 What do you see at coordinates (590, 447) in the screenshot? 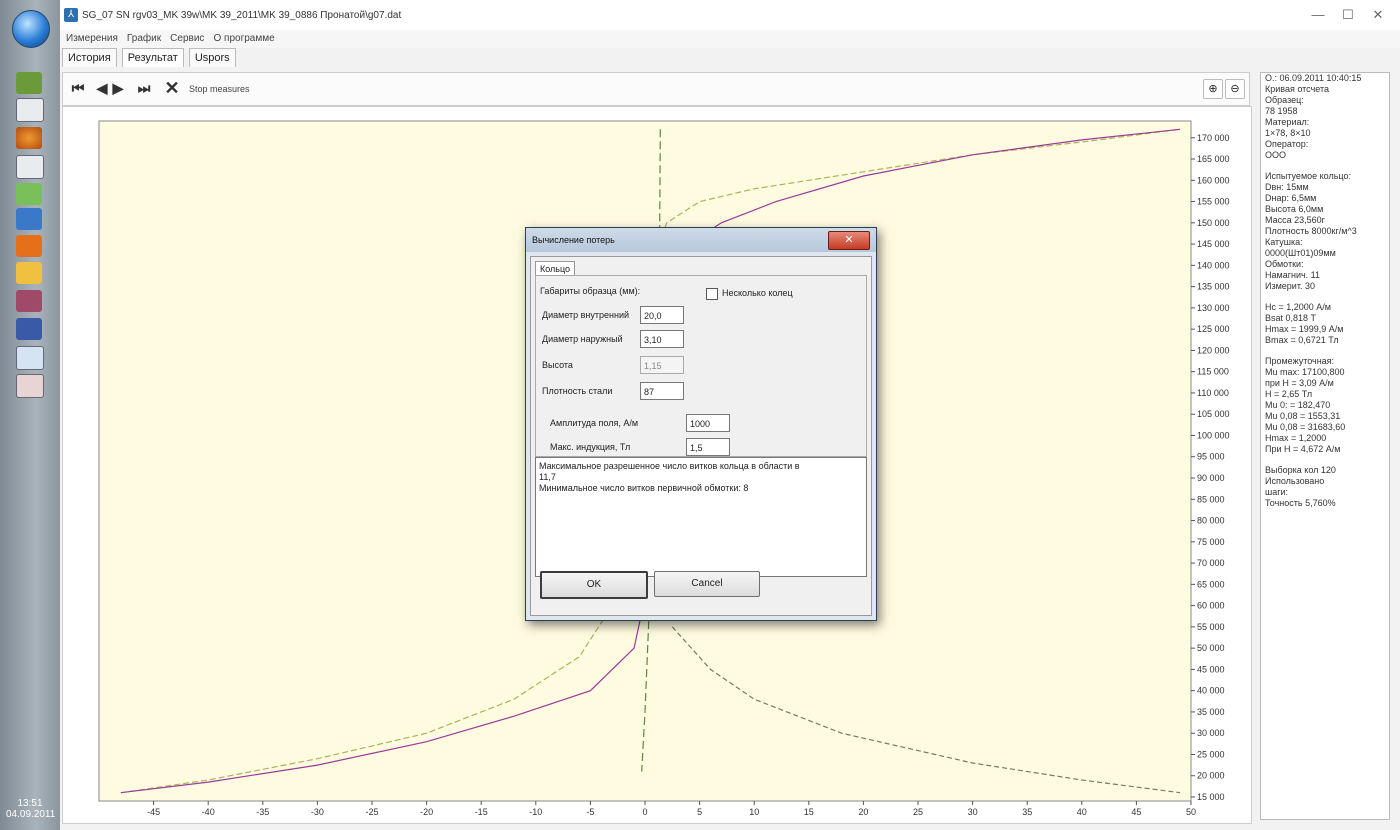
I see `field-label: Макс. индукция, Тл` at bounding box center [590, 447].